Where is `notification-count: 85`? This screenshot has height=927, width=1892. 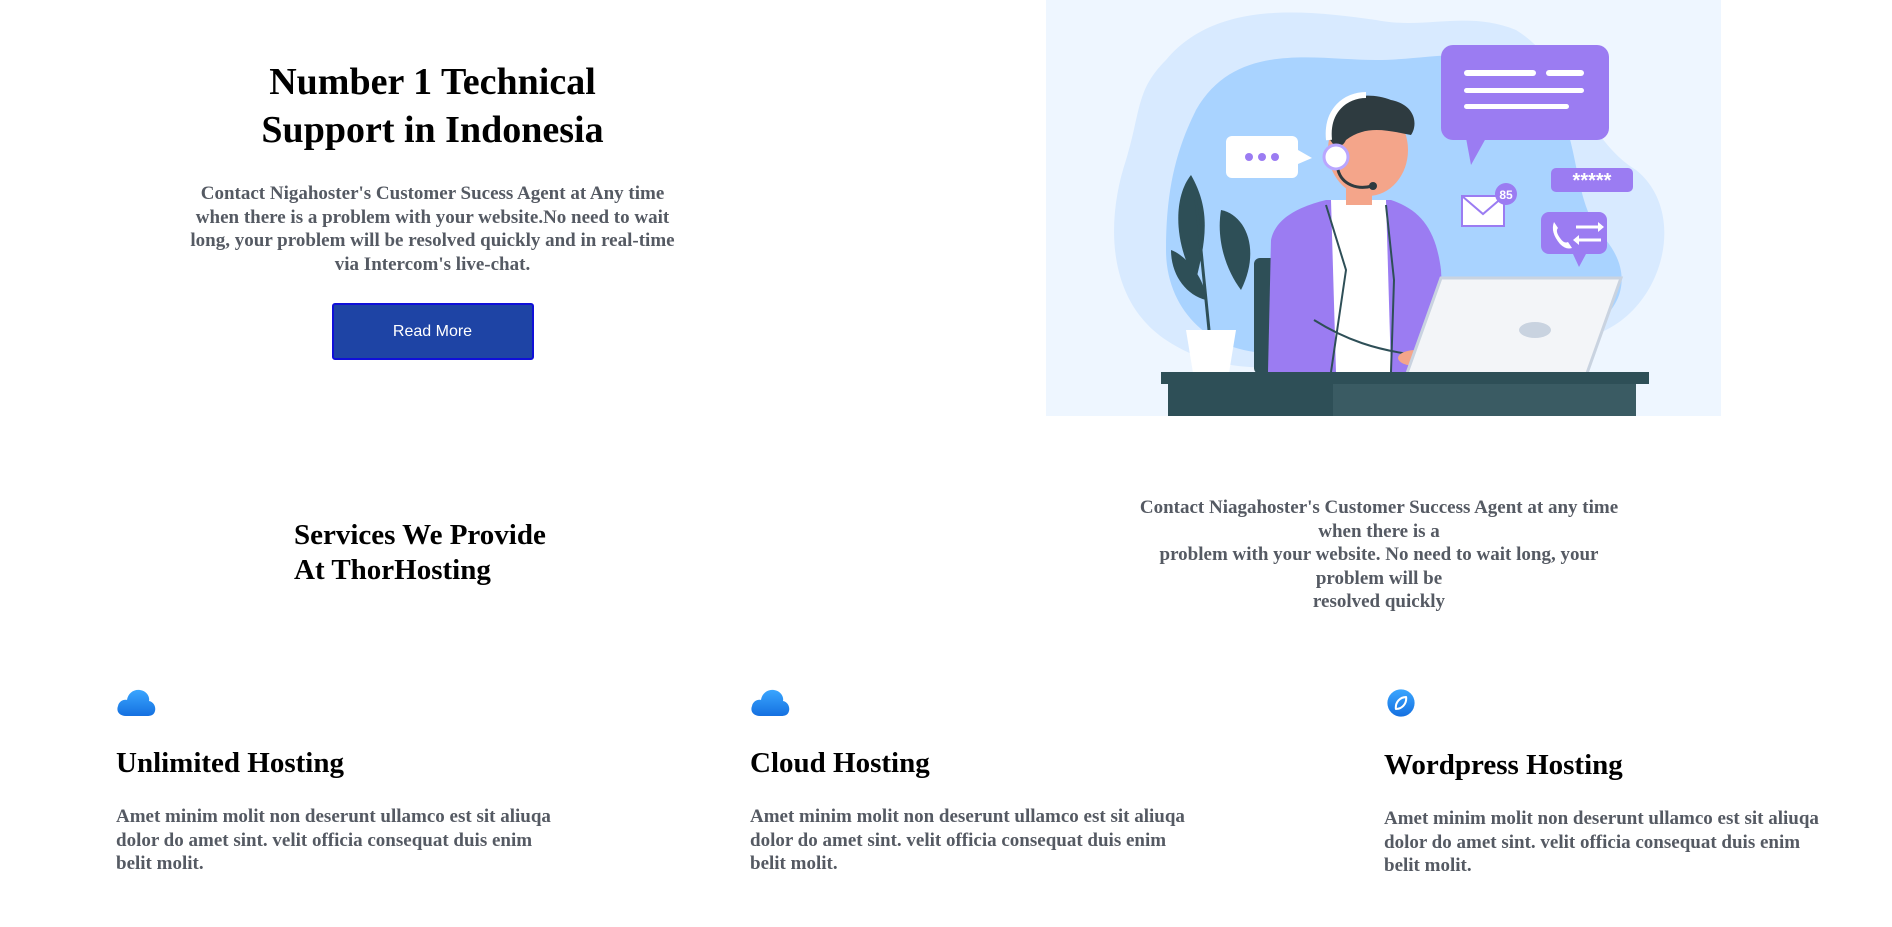
notification-count: 85 is located at coordinates (1506, 195).